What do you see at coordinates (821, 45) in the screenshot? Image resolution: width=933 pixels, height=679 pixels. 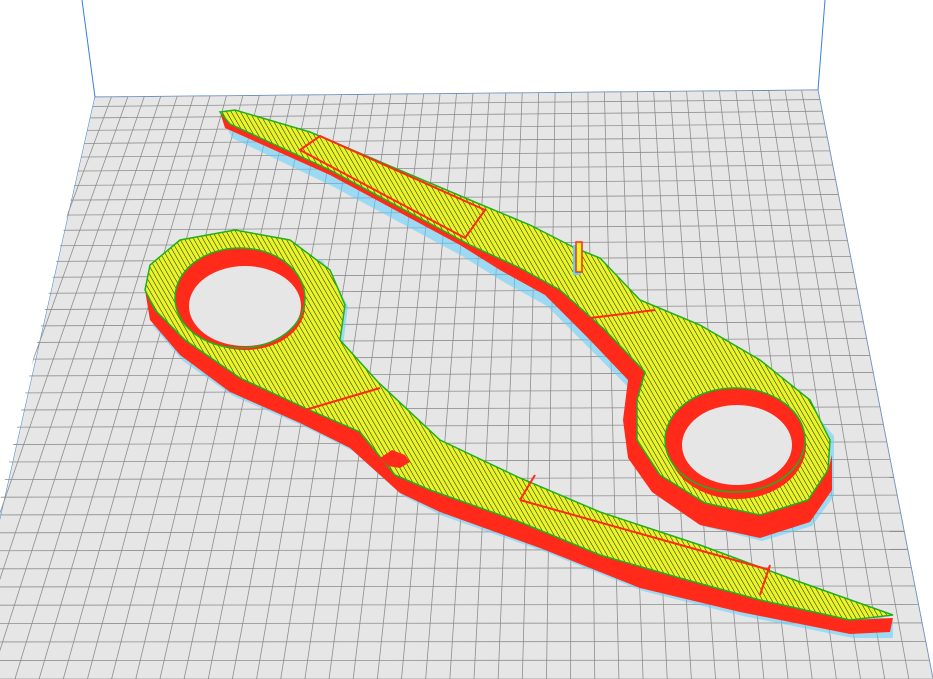 I see `build-volume-edge-right` at bounding box center [821, 45].